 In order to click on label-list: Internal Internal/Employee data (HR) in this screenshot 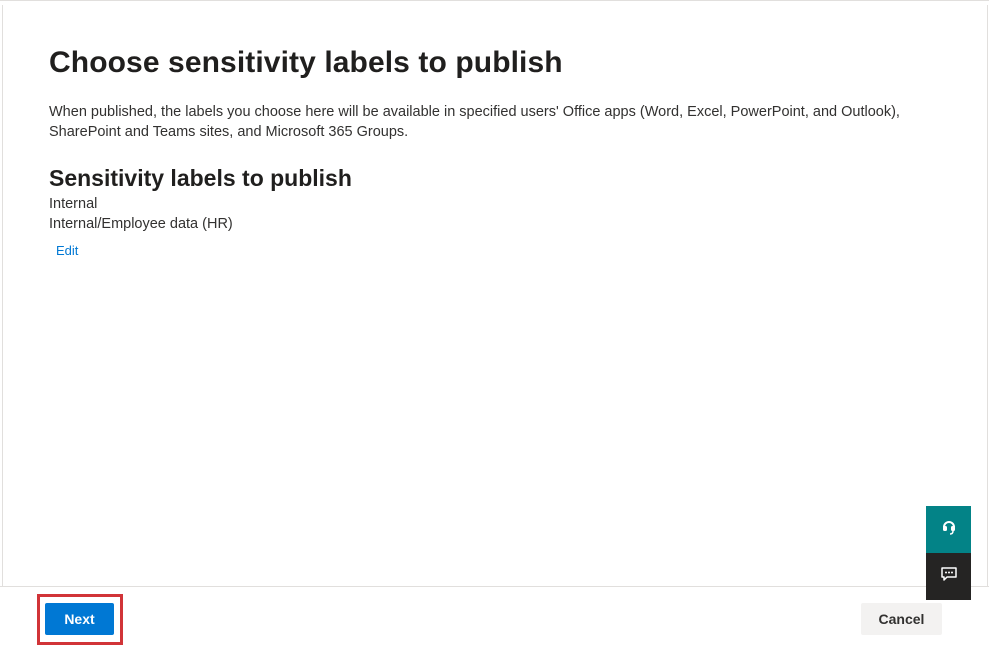, I will do `click(499, 214)`.